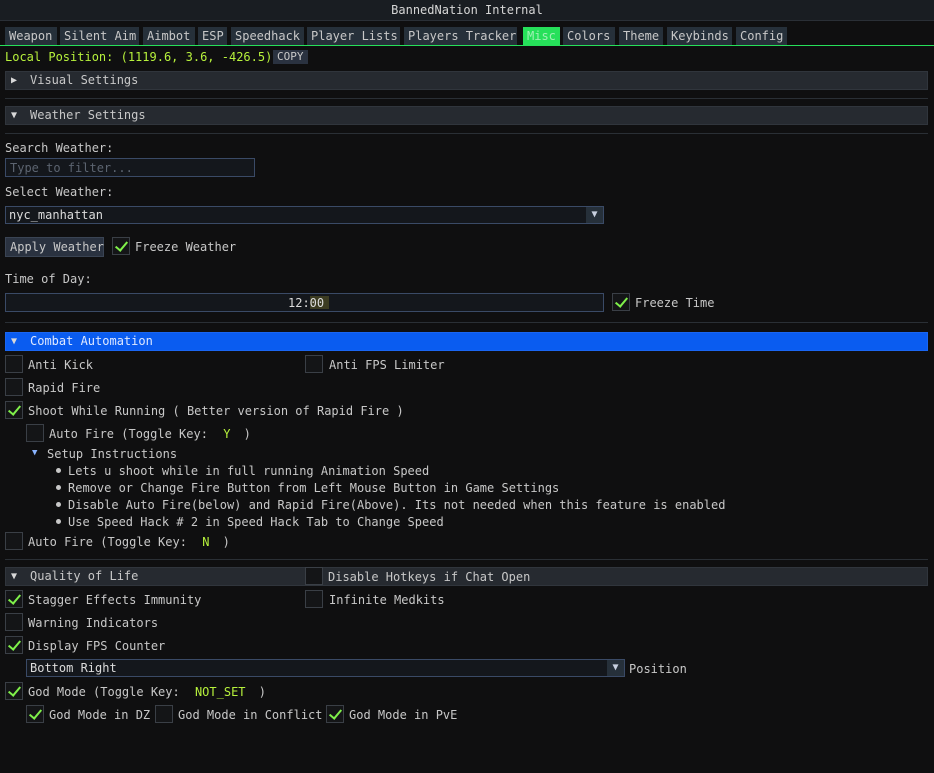 The image size is (934, 773). Describe the element at coordinates (641, 36) in the screenshot. I see `tab-theme: Theme` at that location.